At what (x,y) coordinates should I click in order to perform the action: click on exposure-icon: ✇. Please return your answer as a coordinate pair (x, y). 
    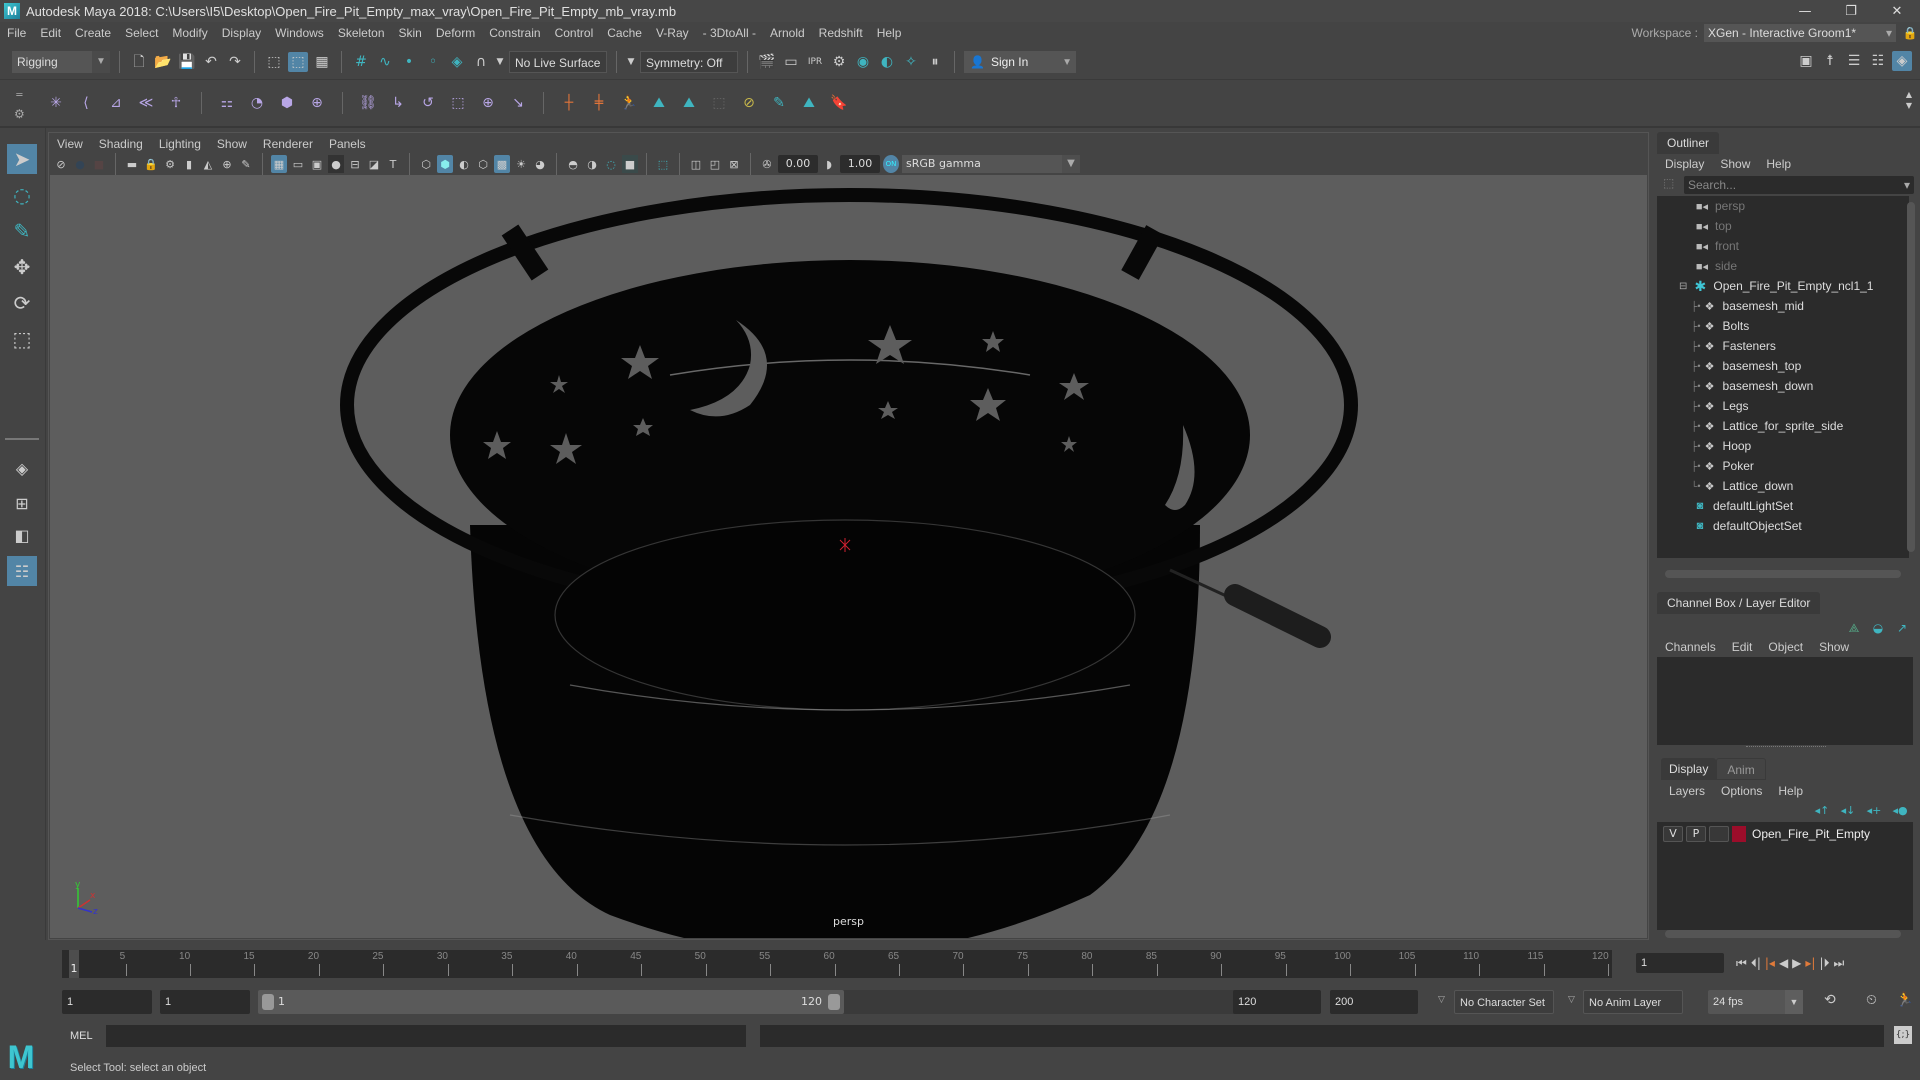
    Looking at the image, I should click on (767, 164).